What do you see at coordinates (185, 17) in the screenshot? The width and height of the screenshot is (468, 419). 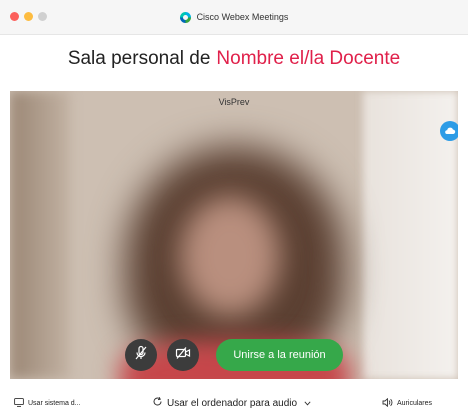 I see `webex-logo-icon` at bounding box center [185, 17].